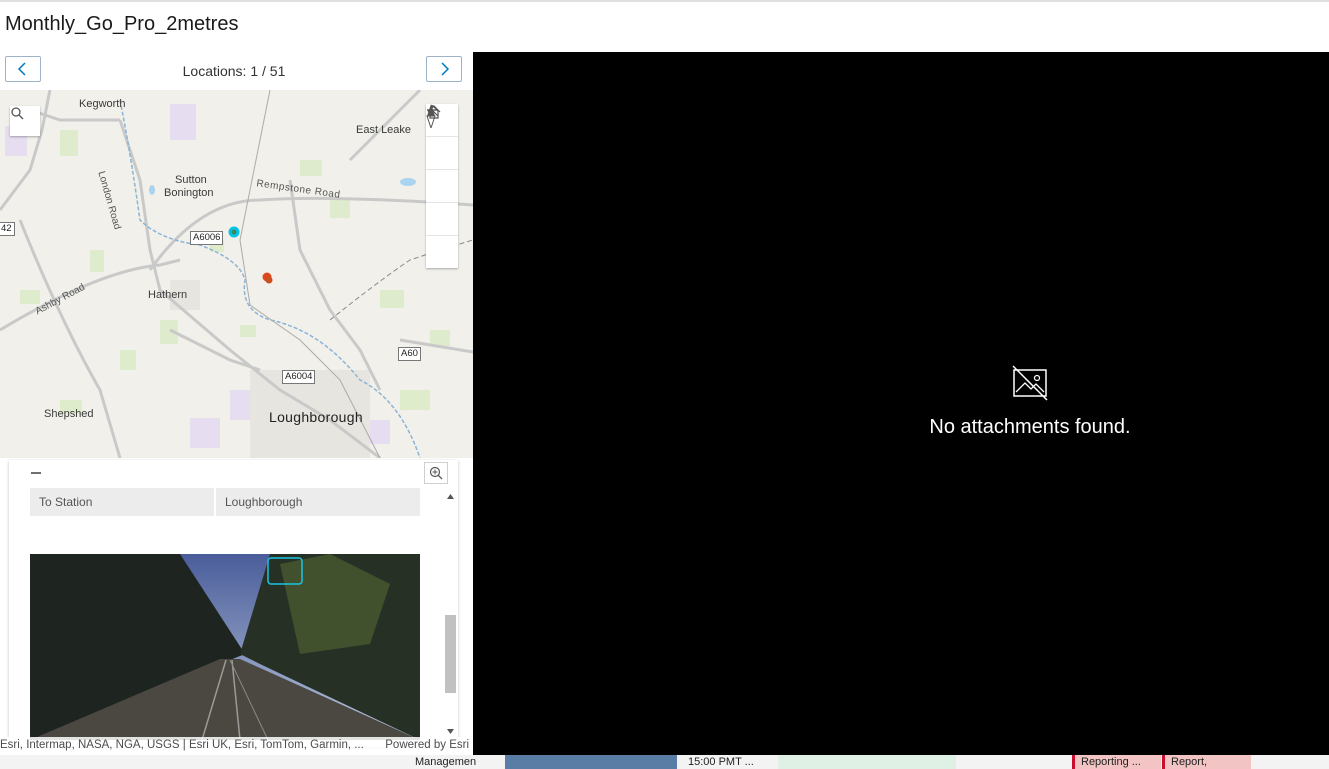 The width and height of the screenshot is (1329, 769). What do you see at coordinates (442, 137) in the screenshot?
I see `zoom-in-button` at bounding box center [442, 137].